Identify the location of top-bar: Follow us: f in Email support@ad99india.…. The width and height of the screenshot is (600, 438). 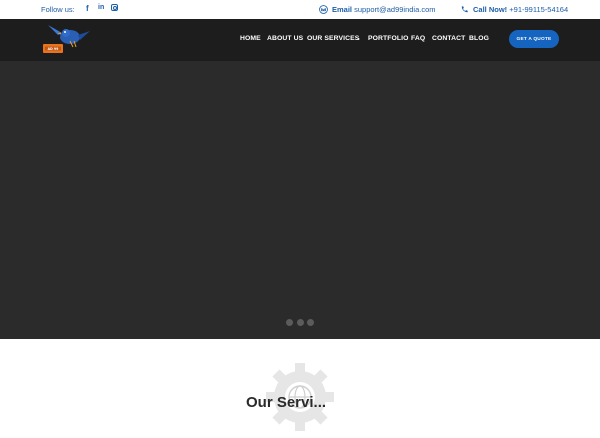
(300, 9).